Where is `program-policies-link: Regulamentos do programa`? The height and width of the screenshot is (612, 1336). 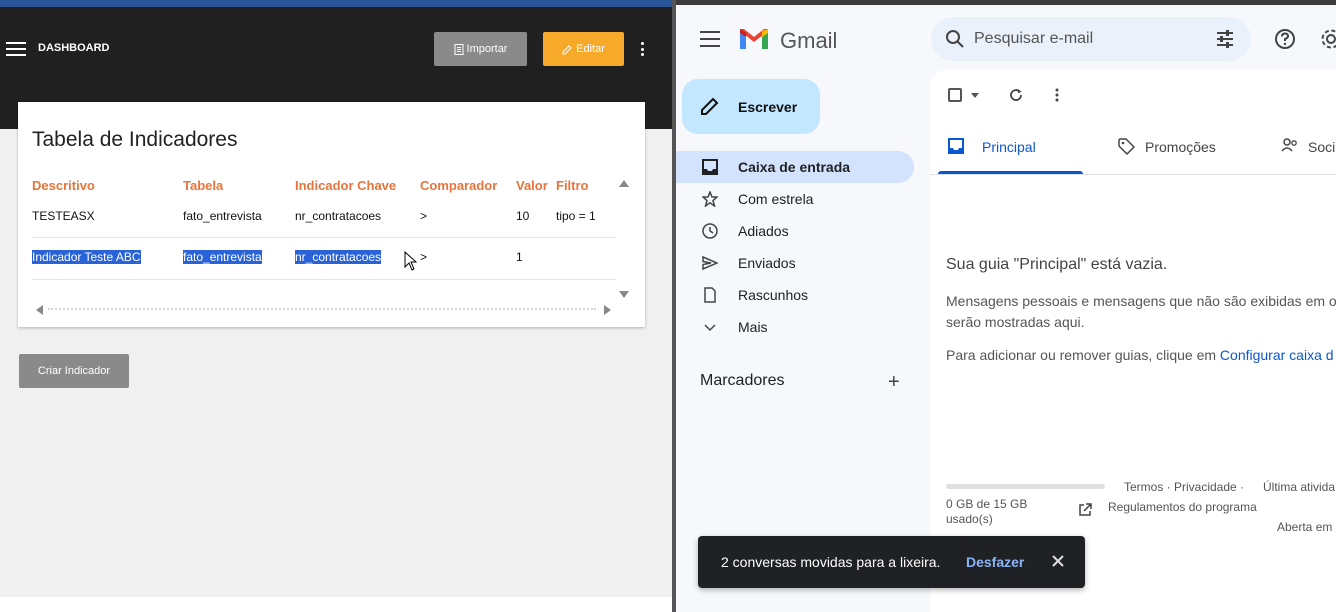
program-policies-link: Regulamentos do programa is located at coordinates (1182, 507).